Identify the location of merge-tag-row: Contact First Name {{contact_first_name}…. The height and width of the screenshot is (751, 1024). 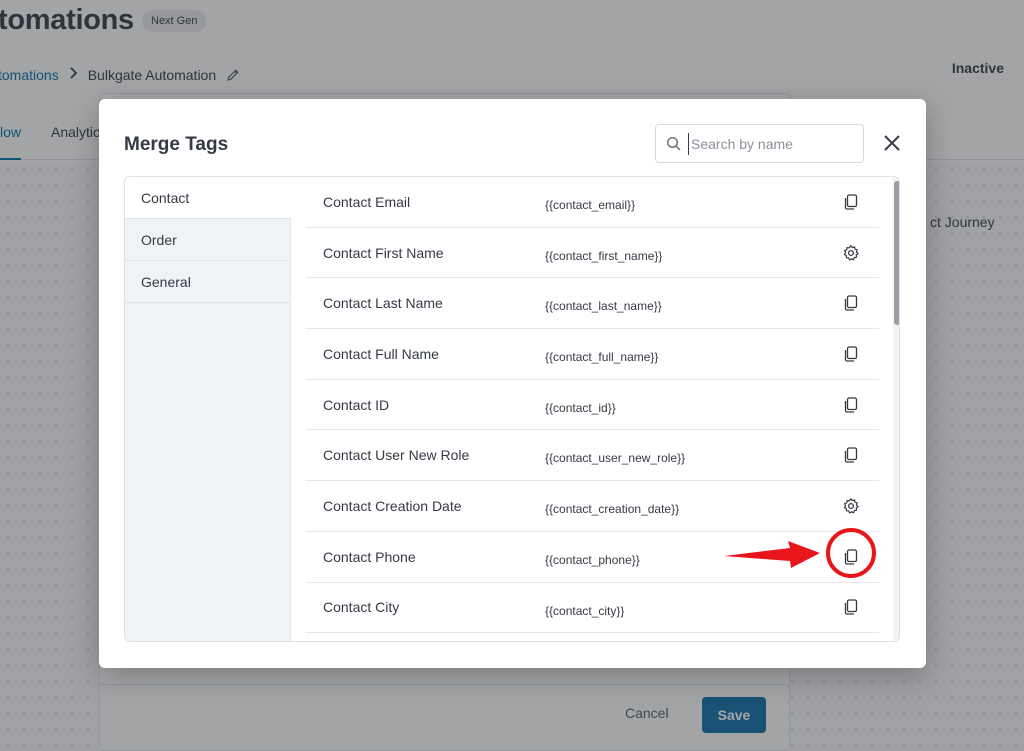
(592, 253).